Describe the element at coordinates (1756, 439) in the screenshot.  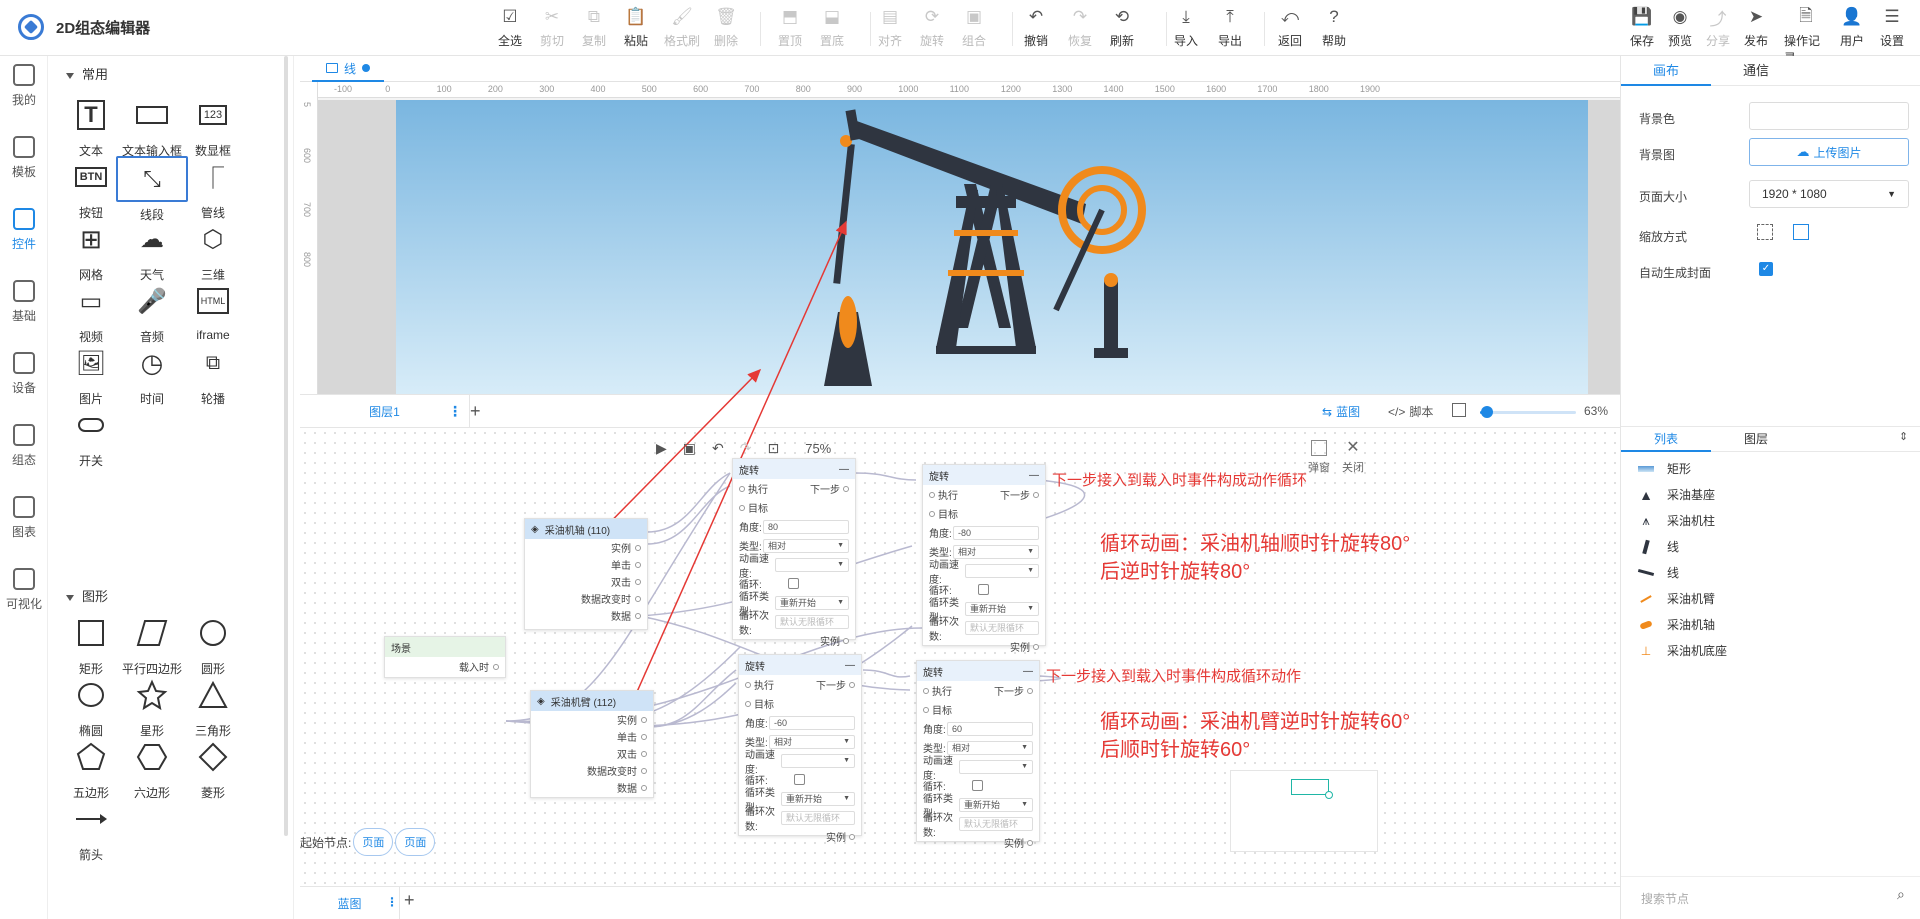
I see `tab-layers: 图层` at that location.